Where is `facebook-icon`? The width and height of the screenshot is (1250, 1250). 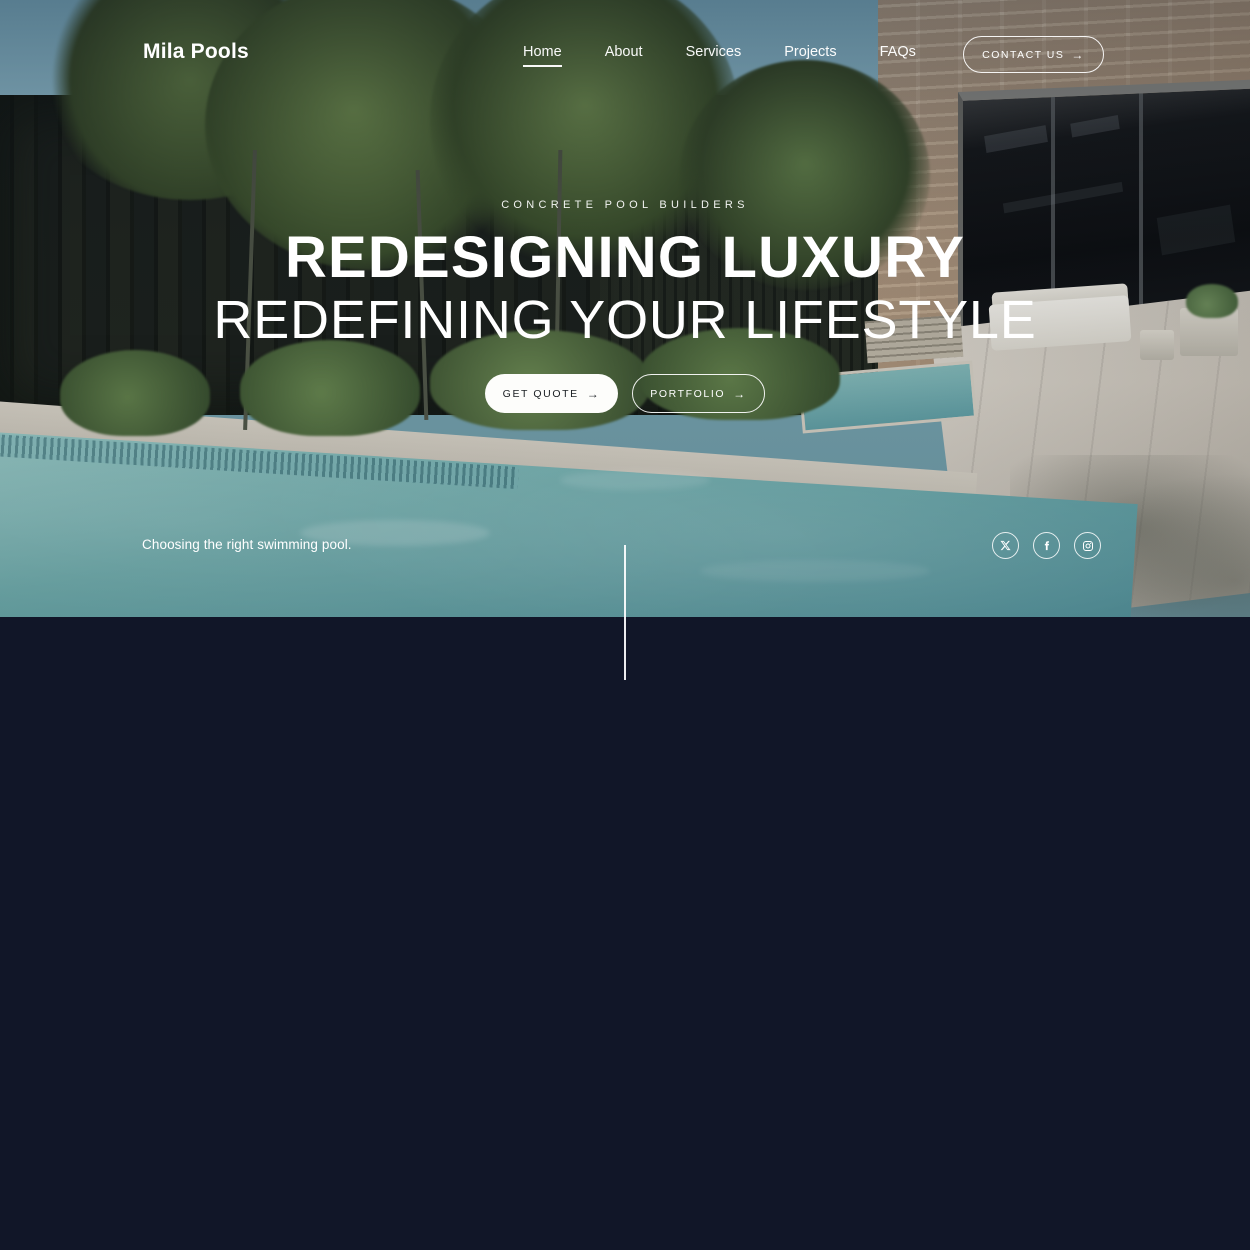
facebook-icon is located at coordinates (1046, 545).